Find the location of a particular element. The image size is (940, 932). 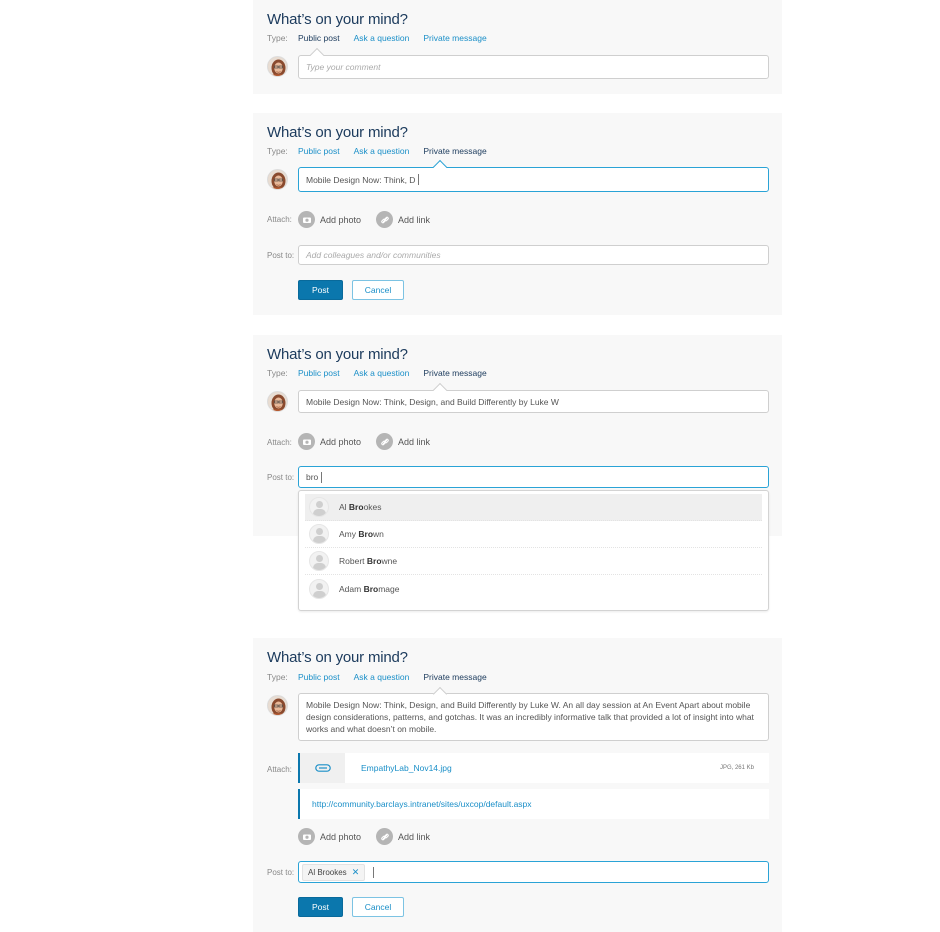

suggestion-name: Robert Browne is located at coordinates (368, 561).